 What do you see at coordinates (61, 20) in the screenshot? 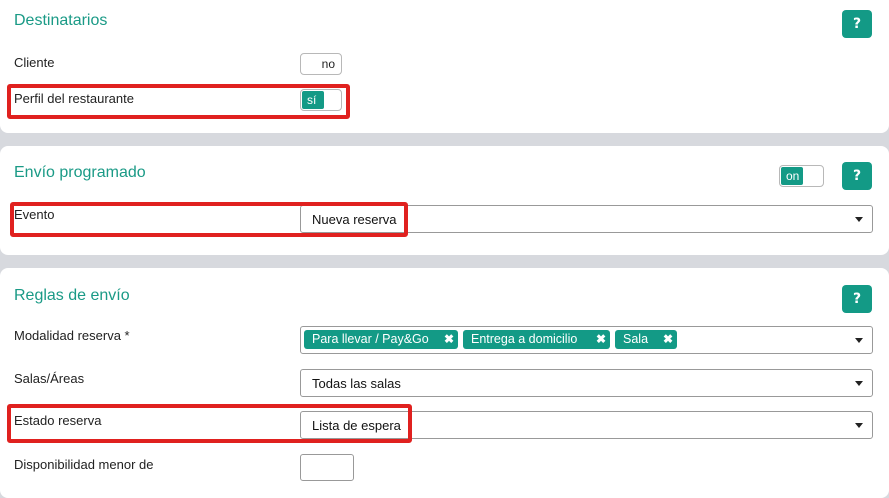
I see `recipients-title: Destinatarios` at bounding box center [61, 20].